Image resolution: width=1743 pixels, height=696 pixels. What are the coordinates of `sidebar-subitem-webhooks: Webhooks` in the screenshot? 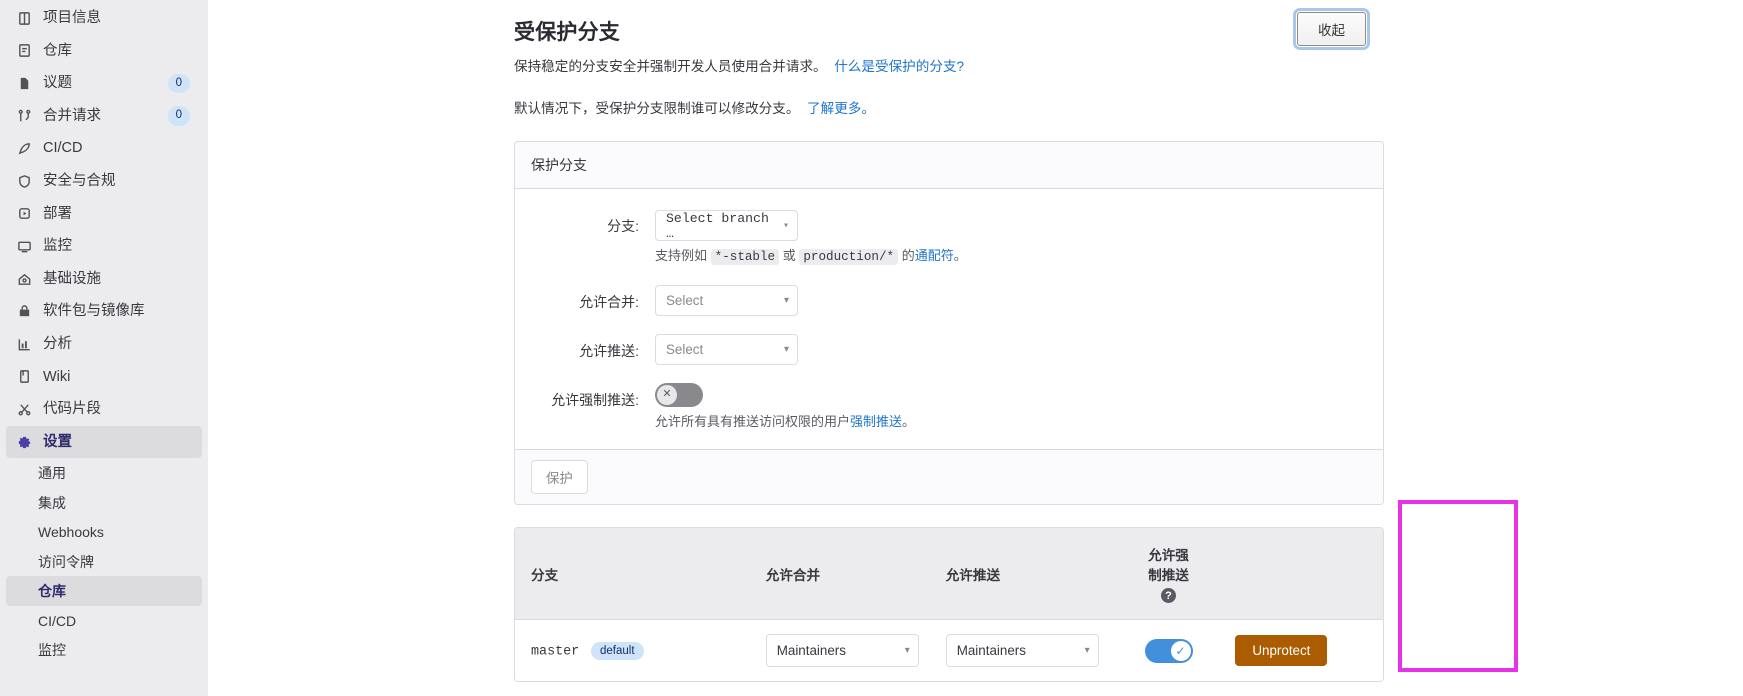 It's located at (104, 532).